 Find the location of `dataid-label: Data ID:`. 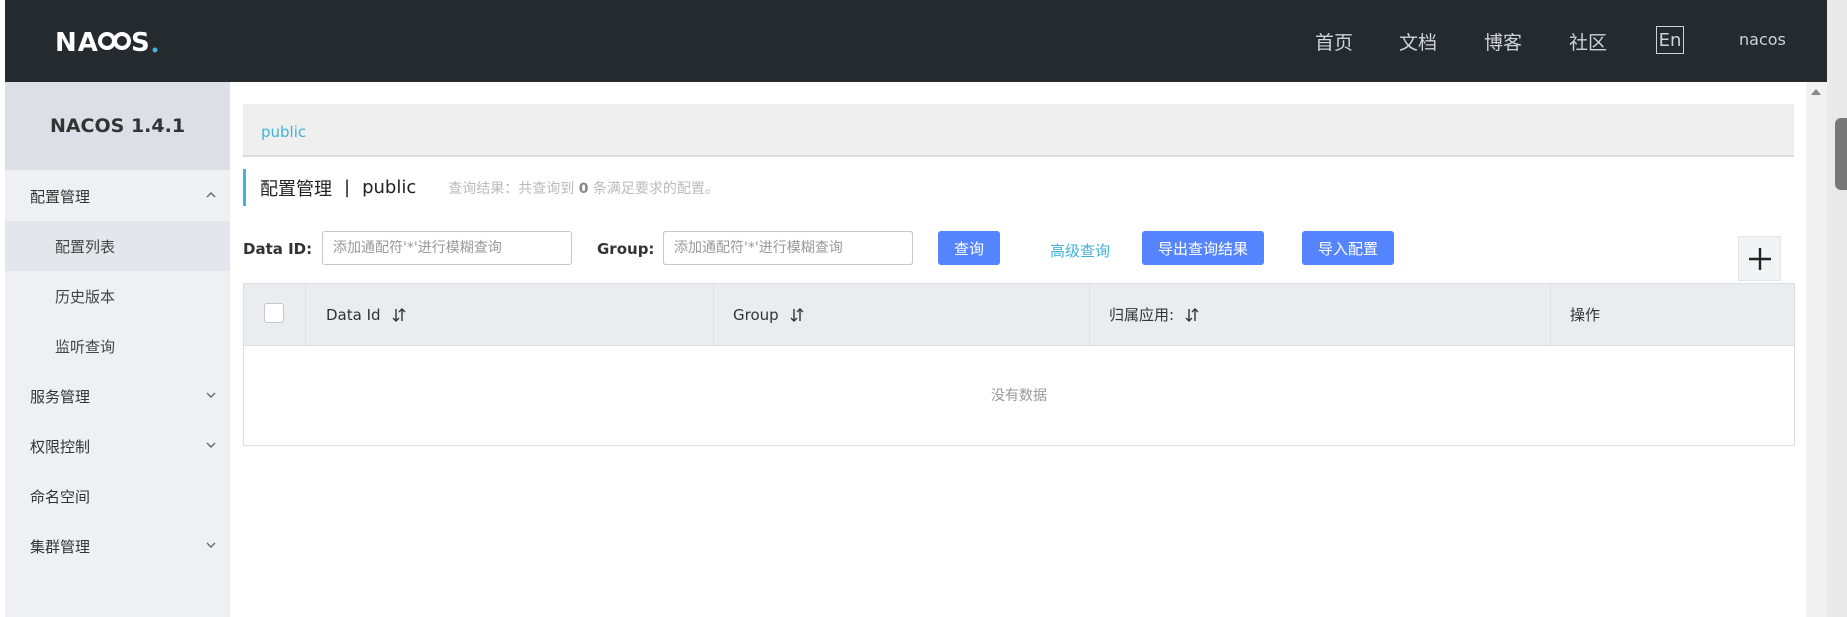

dataid-label: Data ID: is located at coordinates (278, 249).